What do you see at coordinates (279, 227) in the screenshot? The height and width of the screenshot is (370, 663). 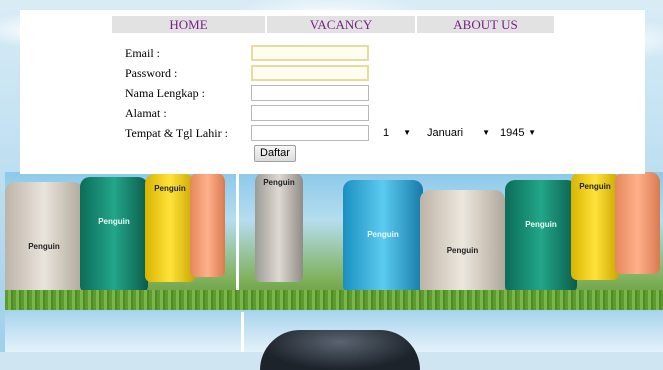 I see `gray-tank: Penguin` at bounding box center [279, 227].